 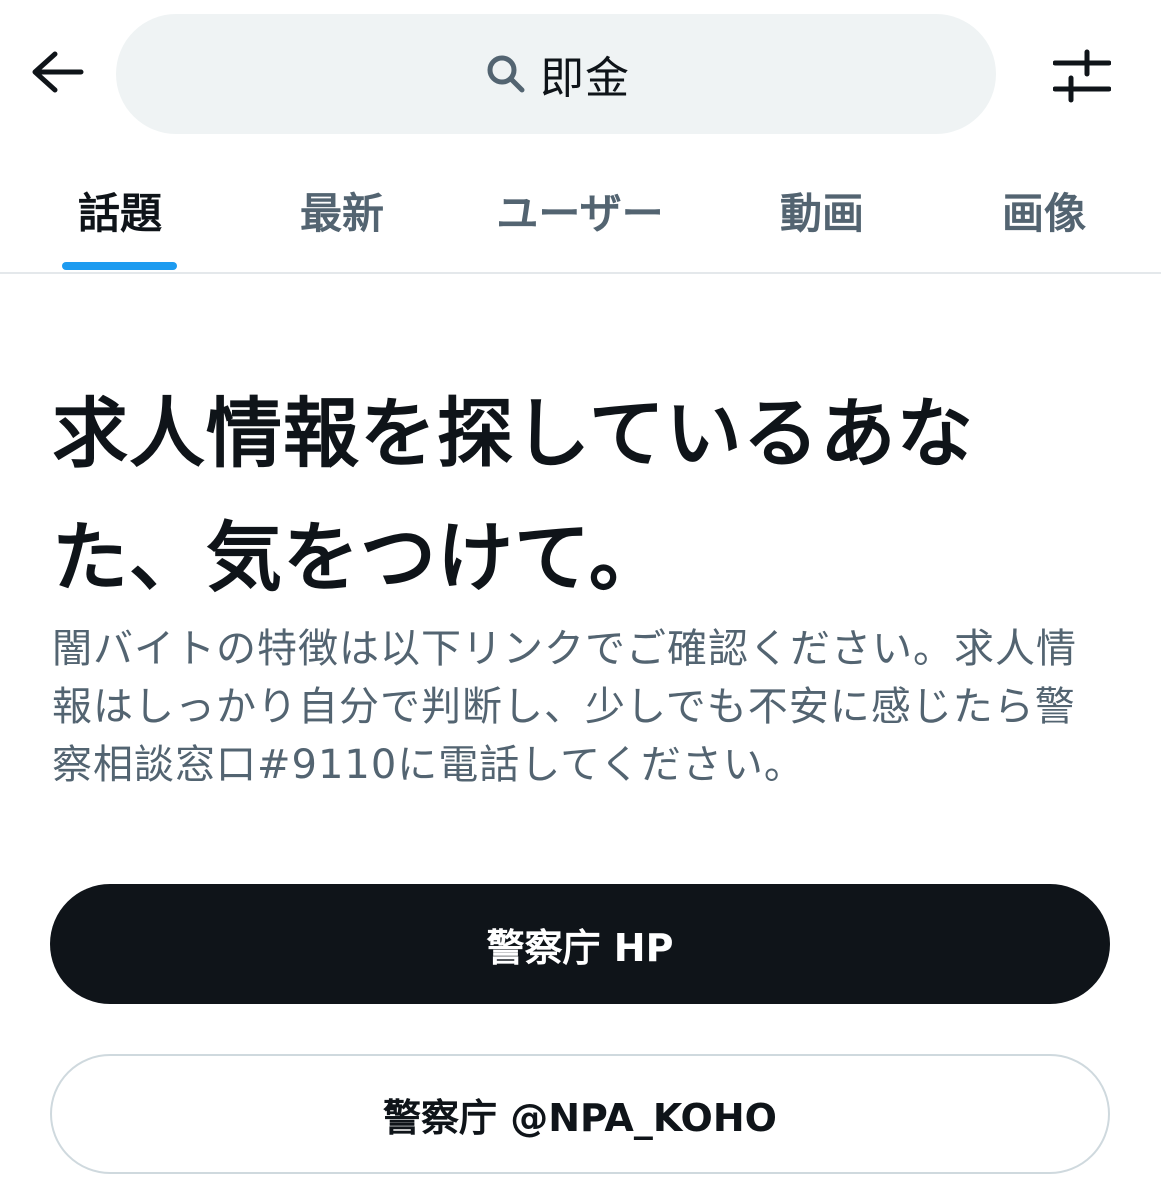 What do you see at coordinates (580, 947) in the screenshot?
I see `police-hp-button-label: 警察庁 HP` at bounding box center [580, 947].